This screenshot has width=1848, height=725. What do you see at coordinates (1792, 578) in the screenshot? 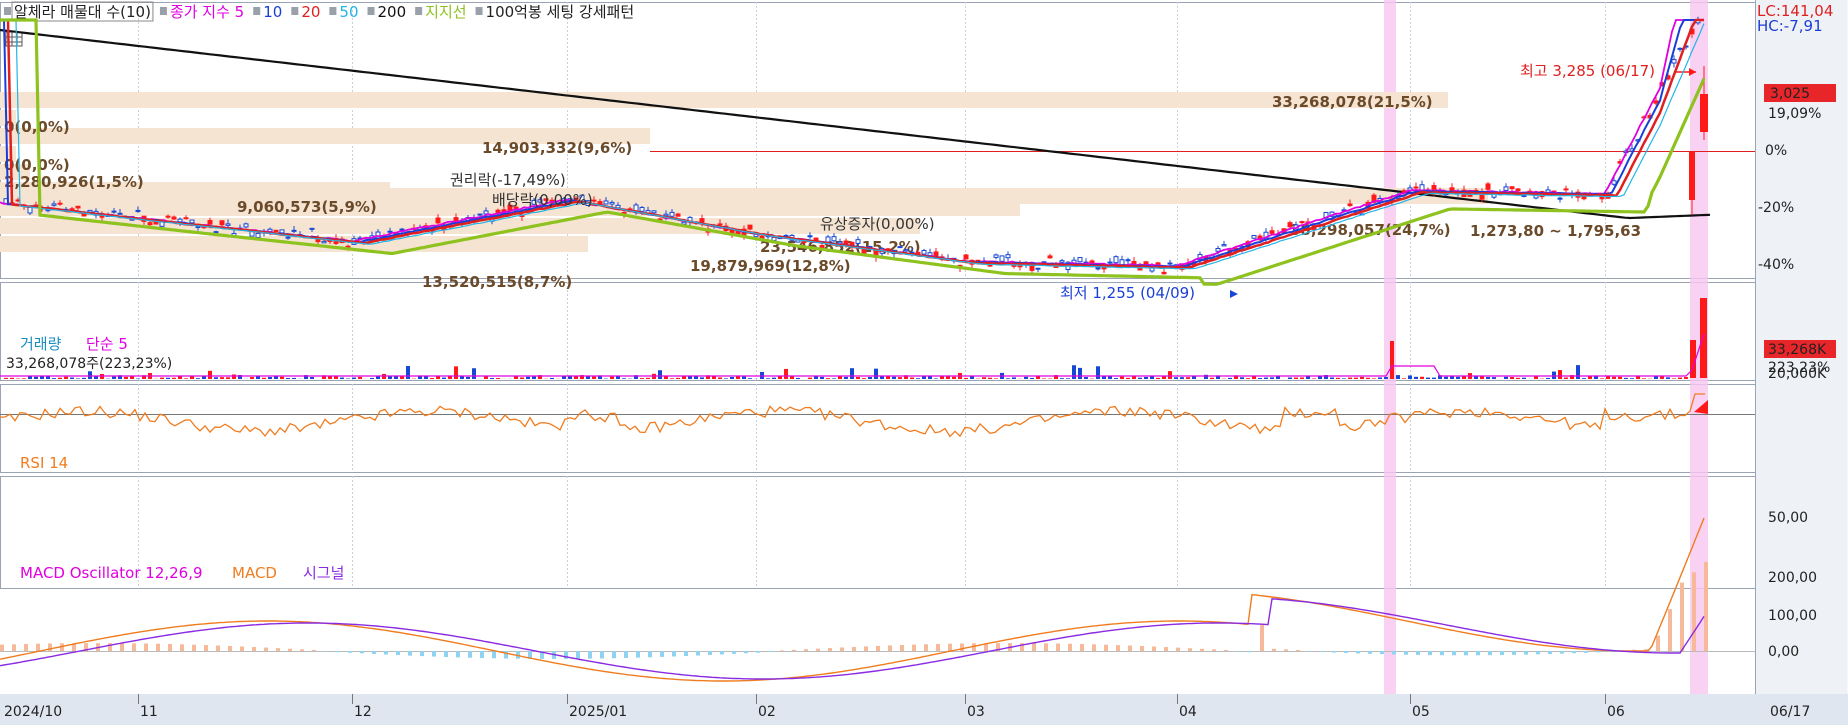
I see `macd-tick-200: 200,00` at bounding box center [1792, 578].